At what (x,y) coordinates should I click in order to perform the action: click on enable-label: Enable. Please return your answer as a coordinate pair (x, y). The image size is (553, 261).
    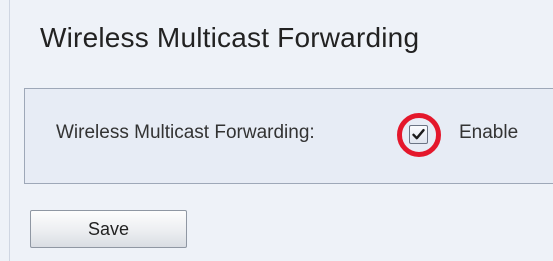
    Looking at the image, I should click on (489, 132).